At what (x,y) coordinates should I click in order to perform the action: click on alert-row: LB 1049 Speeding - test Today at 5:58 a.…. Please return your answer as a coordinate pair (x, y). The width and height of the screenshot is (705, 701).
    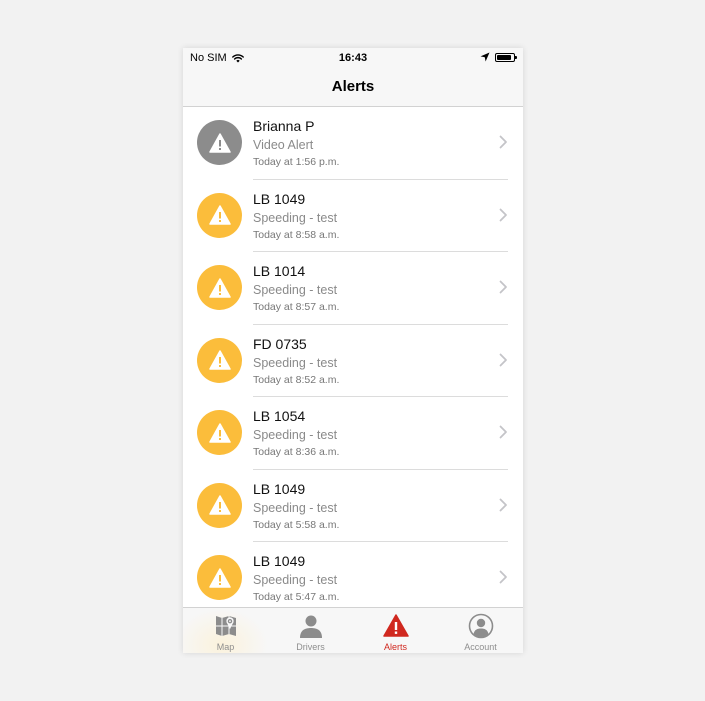
    Looking at the image, I should click on (353, 506).